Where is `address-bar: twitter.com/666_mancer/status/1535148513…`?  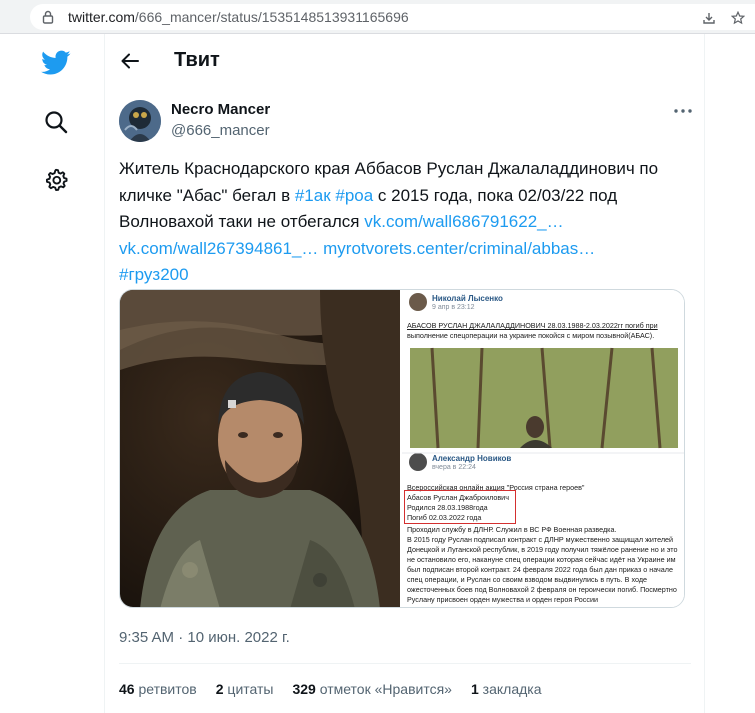 address-bar: twitter.com/666_mancer/status/1535148513… is located at coordinates (392, 17).